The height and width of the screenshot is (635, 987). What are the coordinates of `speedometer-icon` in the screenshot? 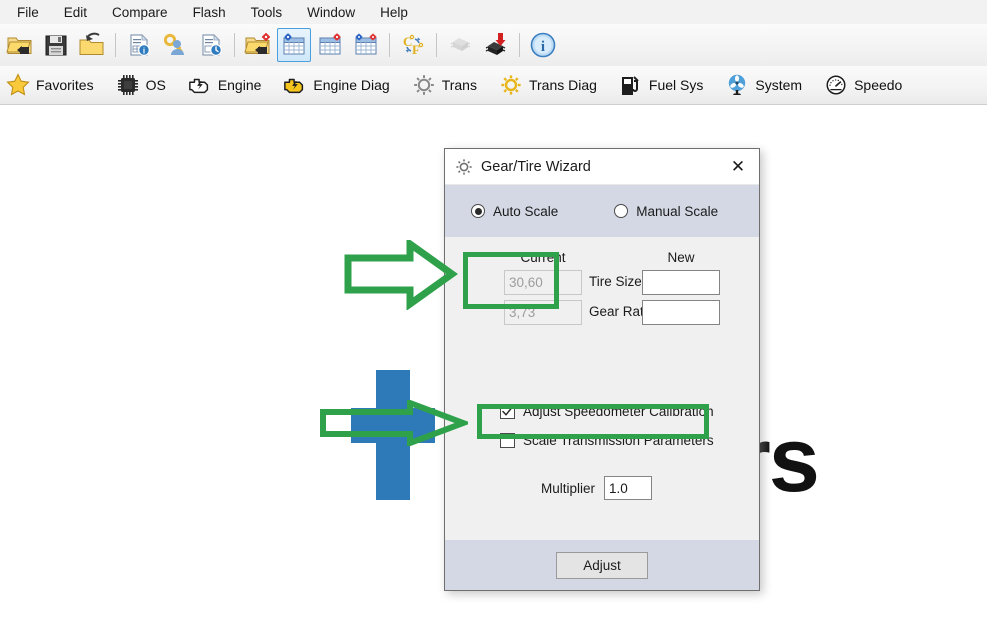 It's located at (836, 85).